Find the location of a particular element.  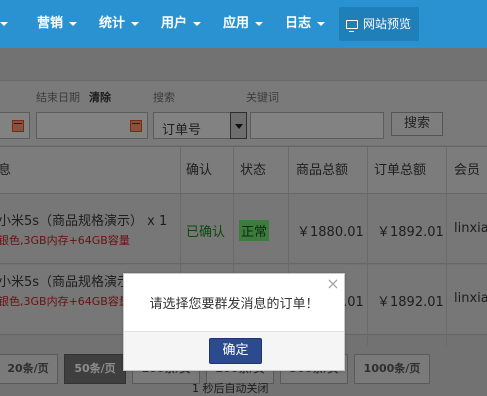

order-status-badge: 正常 is located at coordinates (254, 230).